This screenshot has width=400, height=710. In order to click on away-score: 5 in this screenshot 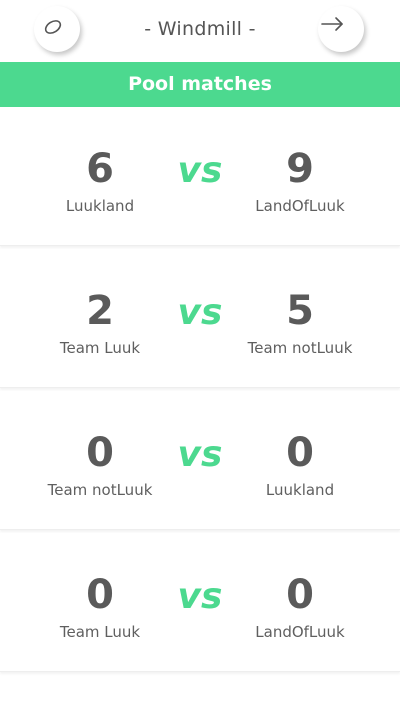, I will do `click(300, 311)`.